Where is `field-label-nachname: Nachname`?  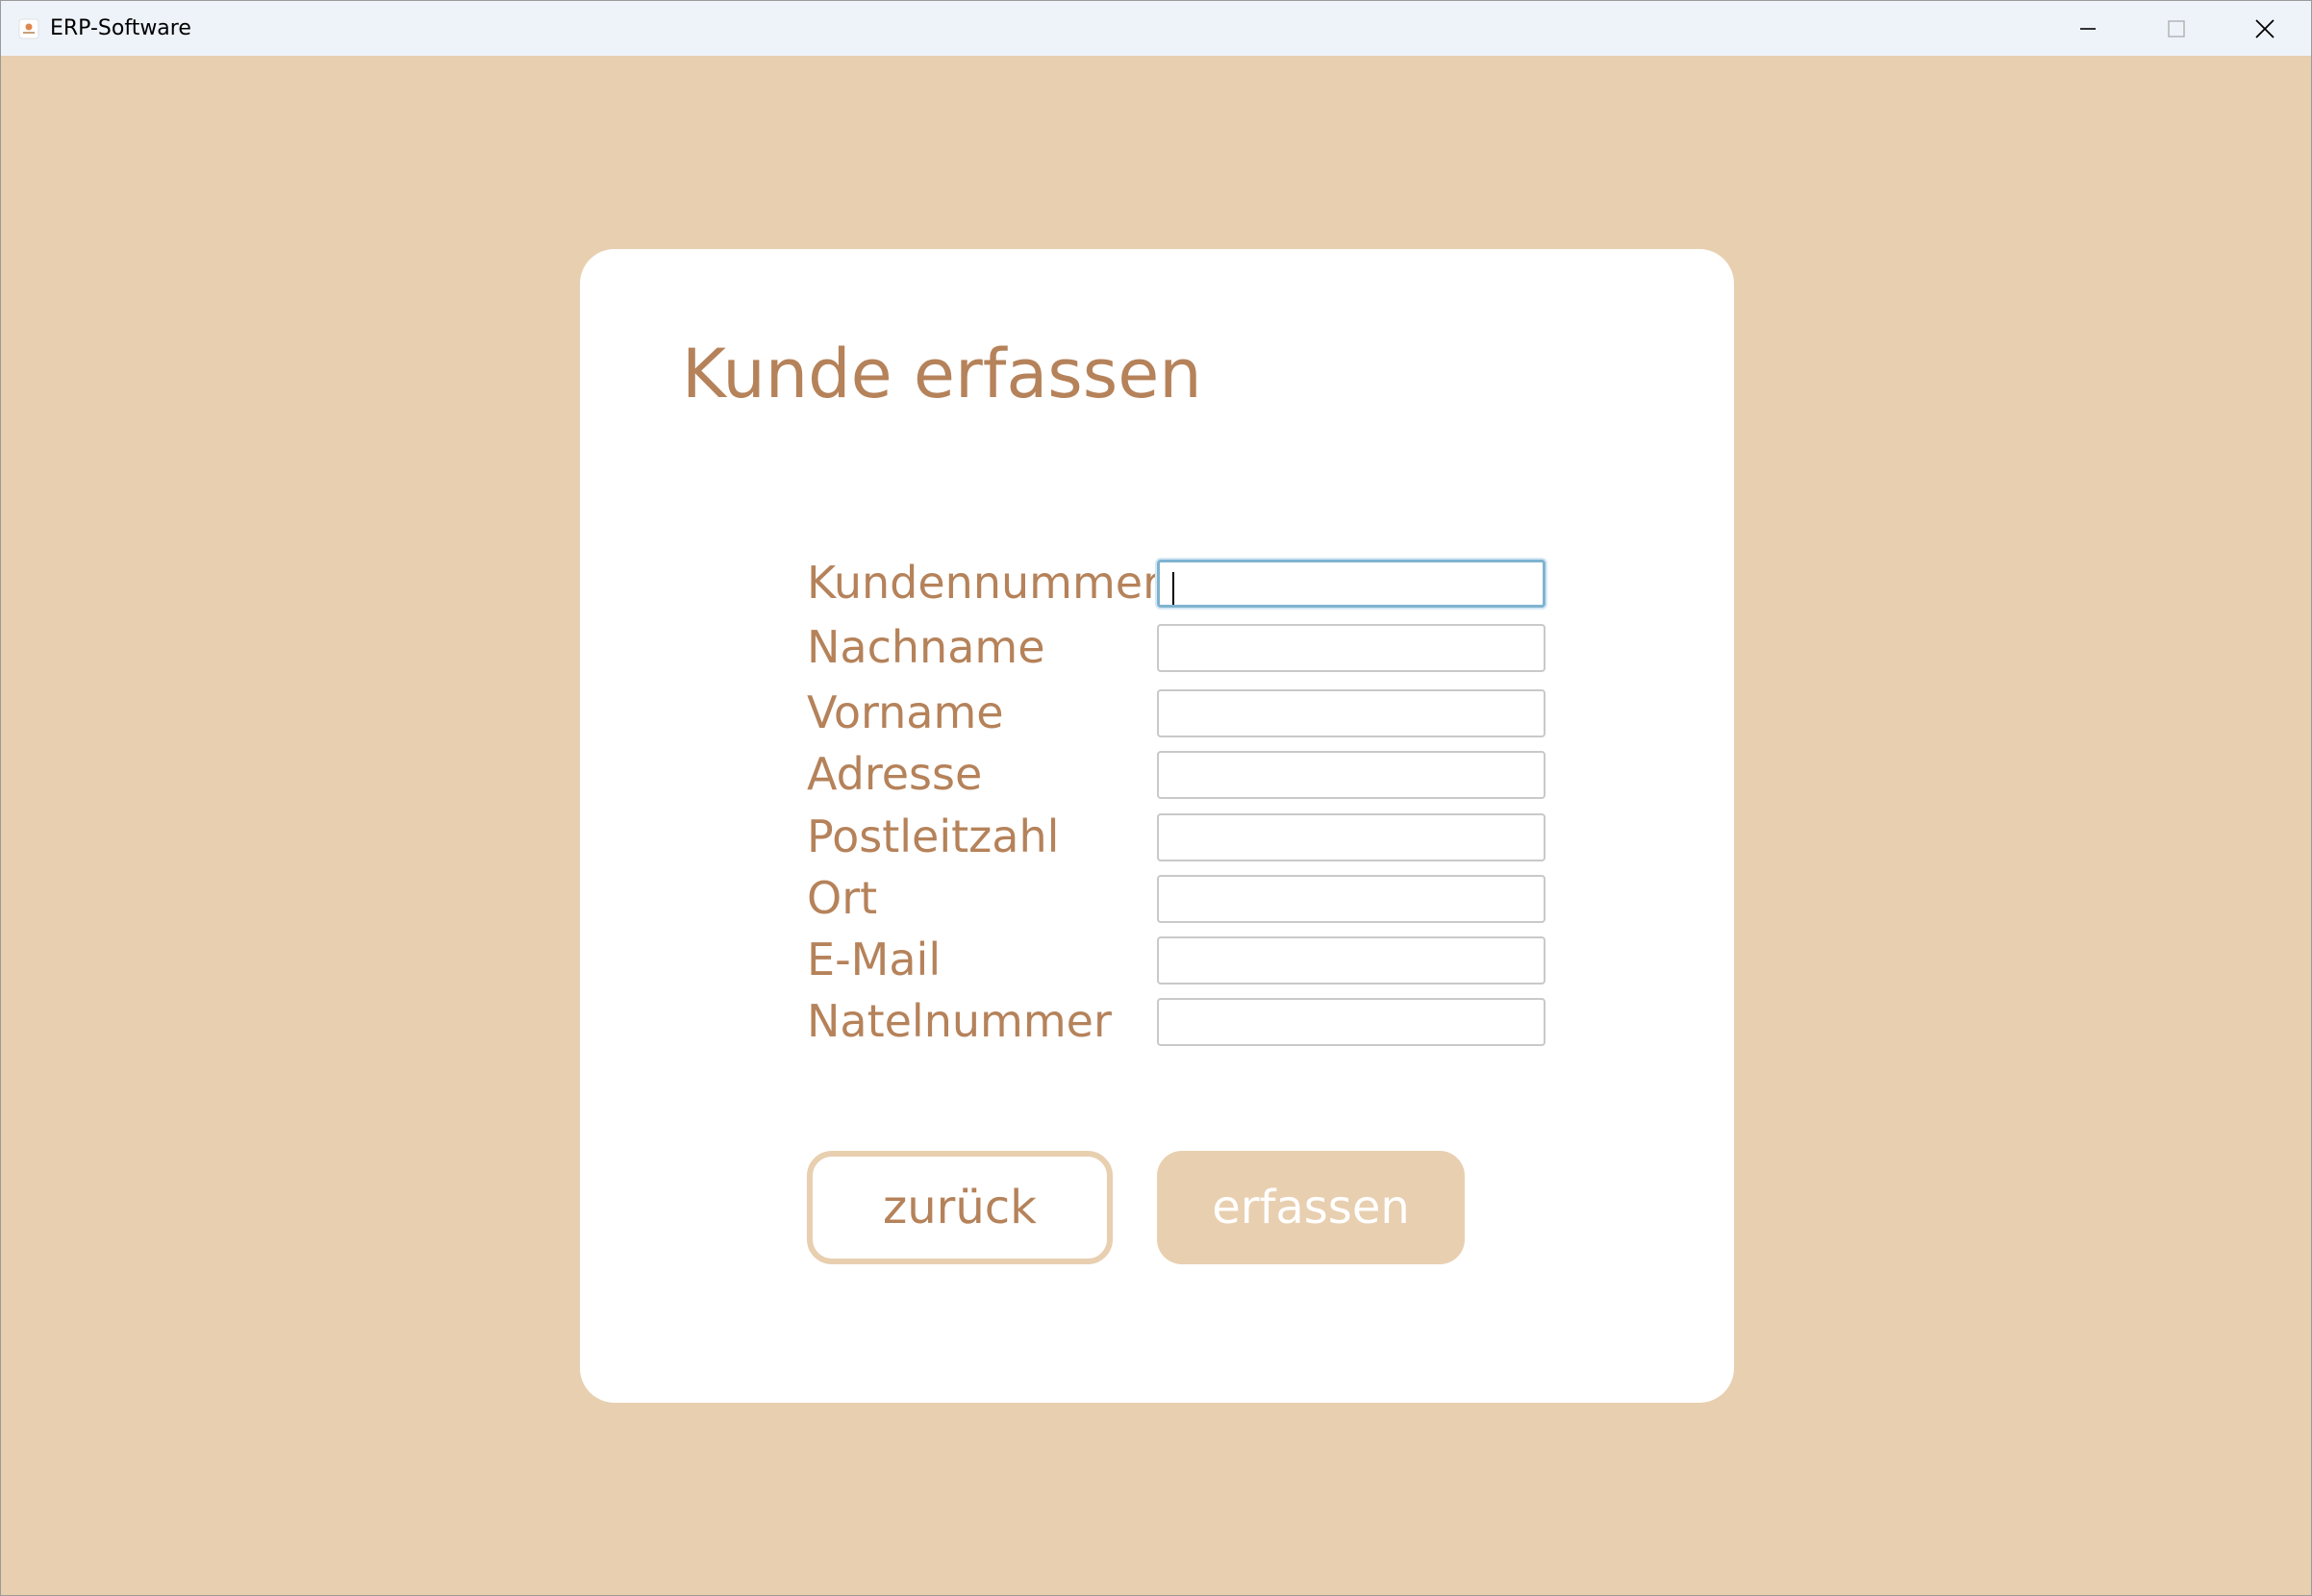 field-label-nachname: Nachname is located at coordinates (926, 647).